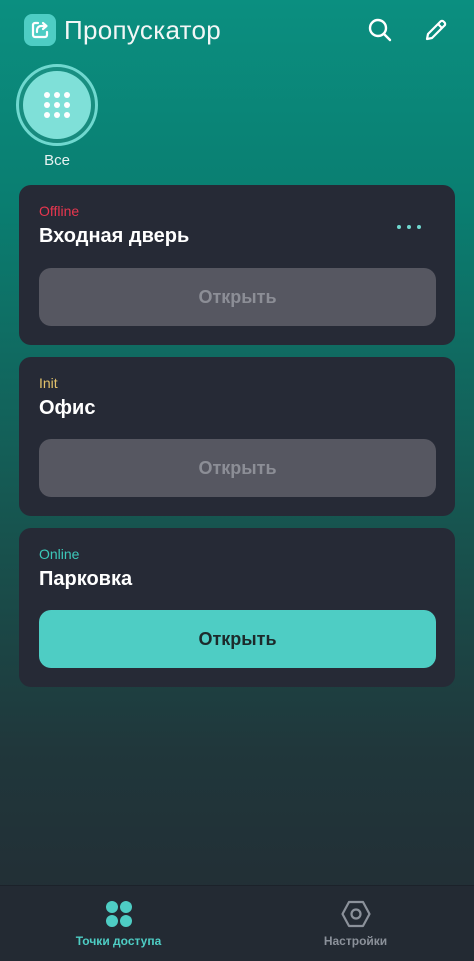 Image resolution: width=474 pixels, height=961 pixels. Describe the element at coordinates (86, 579) in the screenshot. I see `access-point-name: Парковка` at that location.